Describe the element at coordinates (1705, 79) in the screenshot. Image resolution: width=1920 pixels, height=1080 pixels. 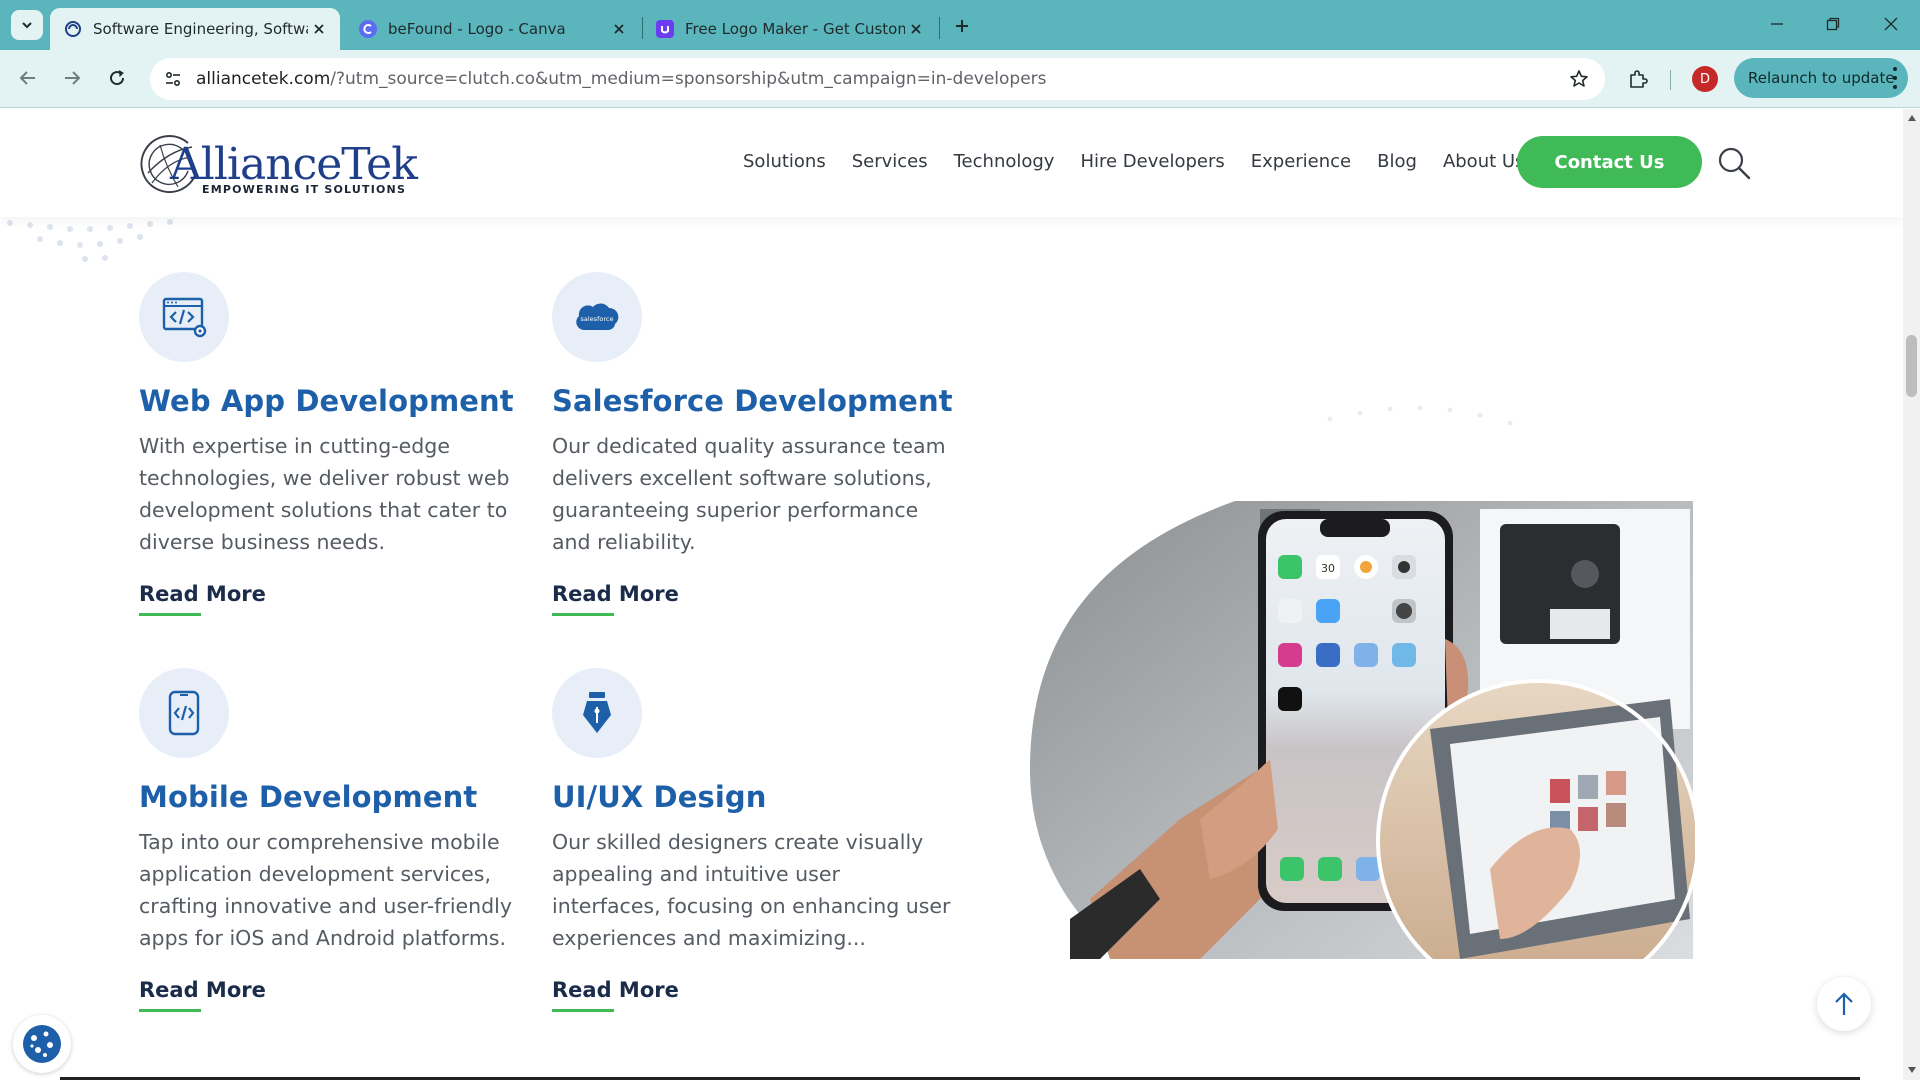
I see `profile-avatar: D` at that location.